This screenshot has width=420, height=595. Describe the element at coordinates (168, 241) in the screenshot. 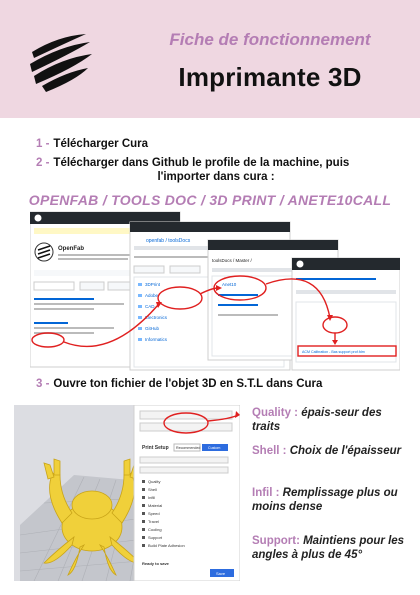

I see `github-repo-path: openfab / toolsDocs` at that location.